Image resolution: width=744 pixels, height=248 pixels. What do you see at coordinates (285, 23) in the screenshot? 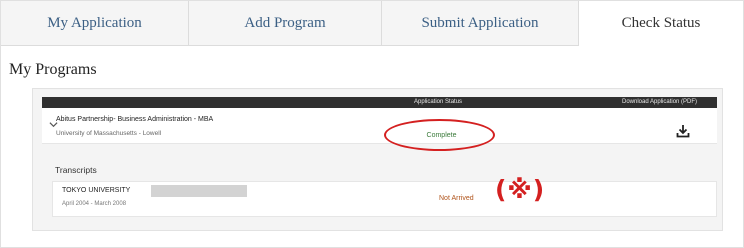
I see `tab-add-program: Add Program` at bounding box center [285, 23].